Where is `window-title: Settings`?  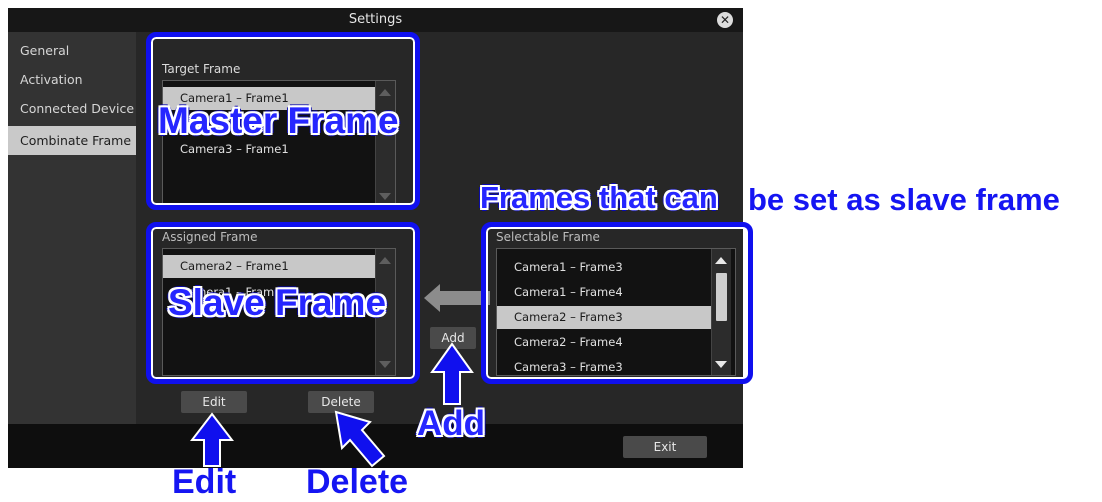 window-title: Settings is located at coordinates (375, 19).